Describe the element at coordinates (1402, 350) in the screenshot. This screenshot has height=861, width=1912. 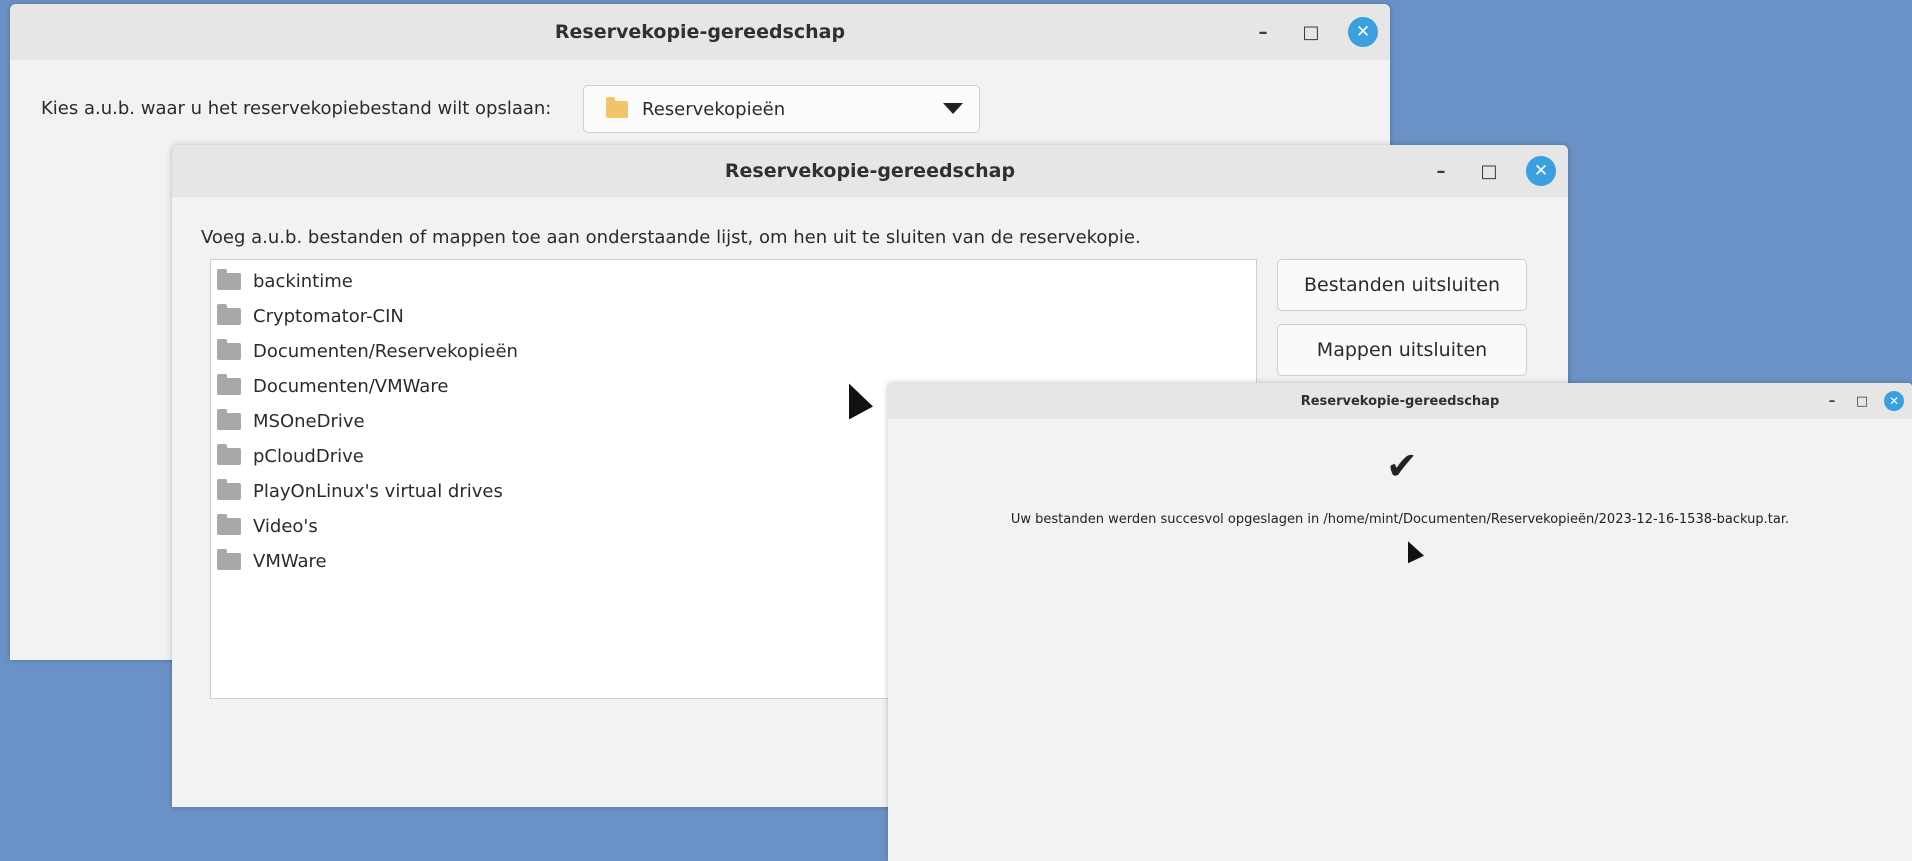
I see `exclude-folders-button: Mappen uitsluiten` at that location.